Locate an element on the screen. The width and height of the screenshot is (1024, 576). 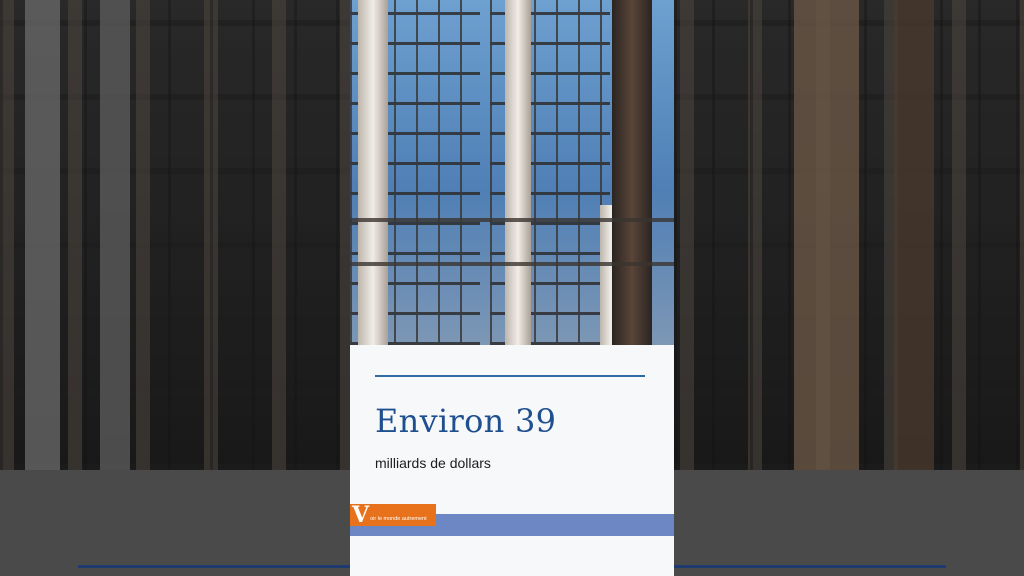
logo-letter: V is located at coordinates (361, 515).